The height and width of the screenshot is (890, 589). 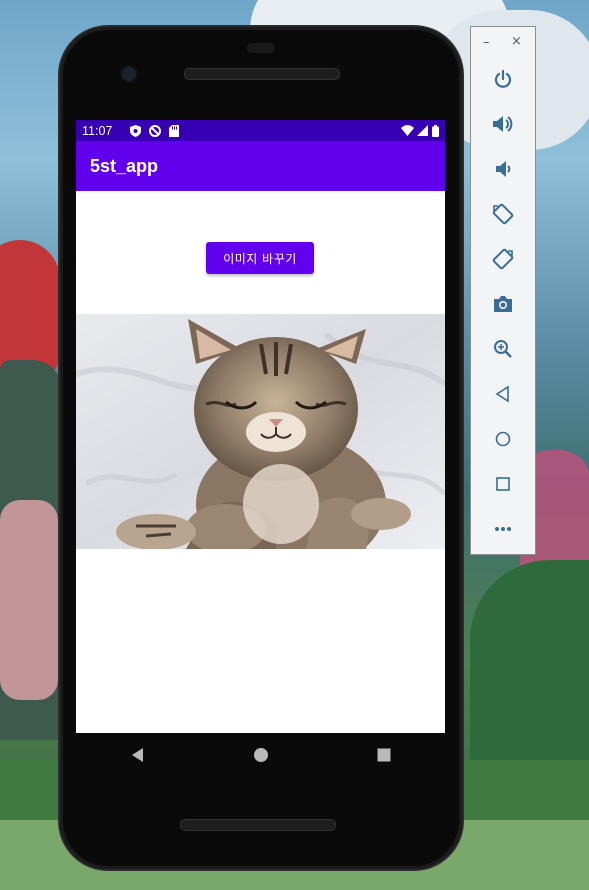 I want to click on screenshot-button, so click(x=503, y=304).